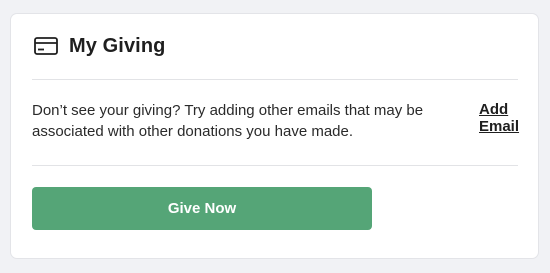 The height and width of the screenshot is (273, 550). Describe the element at coordinates (117, 45) in the screenshot. I see `card-title: My Giving` at that location.